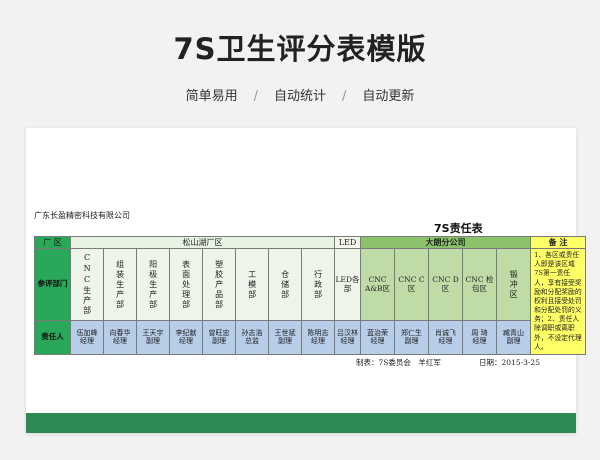  What do you see at coordinates (202, 242) in the screenshot?
I see `songshan-header: 松山湖厂区` at bounding box center [202, 242].